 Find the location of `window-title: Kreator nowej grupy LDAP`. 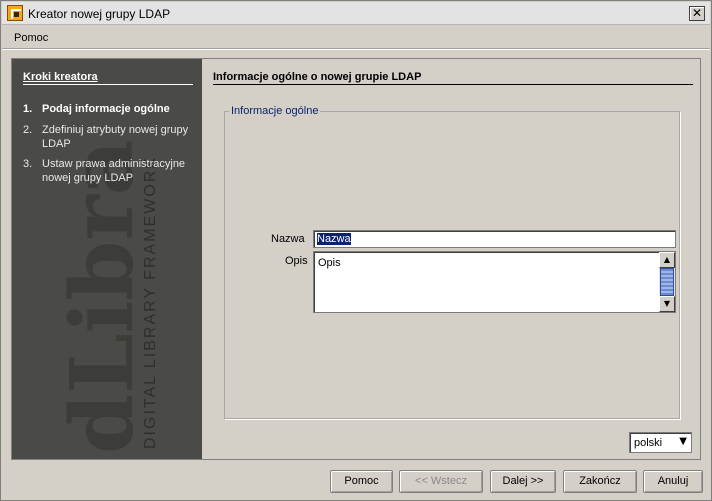

window-title: Kreator nowej grupy LDAP is located at coordinates (99, 14).